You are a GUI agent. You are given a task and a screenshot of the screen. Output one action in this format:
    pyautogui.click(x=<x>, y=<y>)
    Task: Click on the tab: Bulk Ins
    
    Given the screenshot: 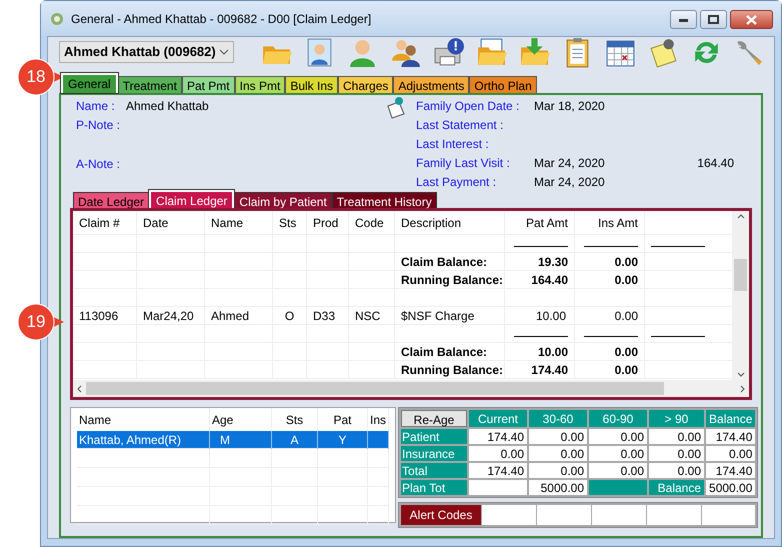 What is the action you would take?
    pyautogui.click(x=311, y=84)
    